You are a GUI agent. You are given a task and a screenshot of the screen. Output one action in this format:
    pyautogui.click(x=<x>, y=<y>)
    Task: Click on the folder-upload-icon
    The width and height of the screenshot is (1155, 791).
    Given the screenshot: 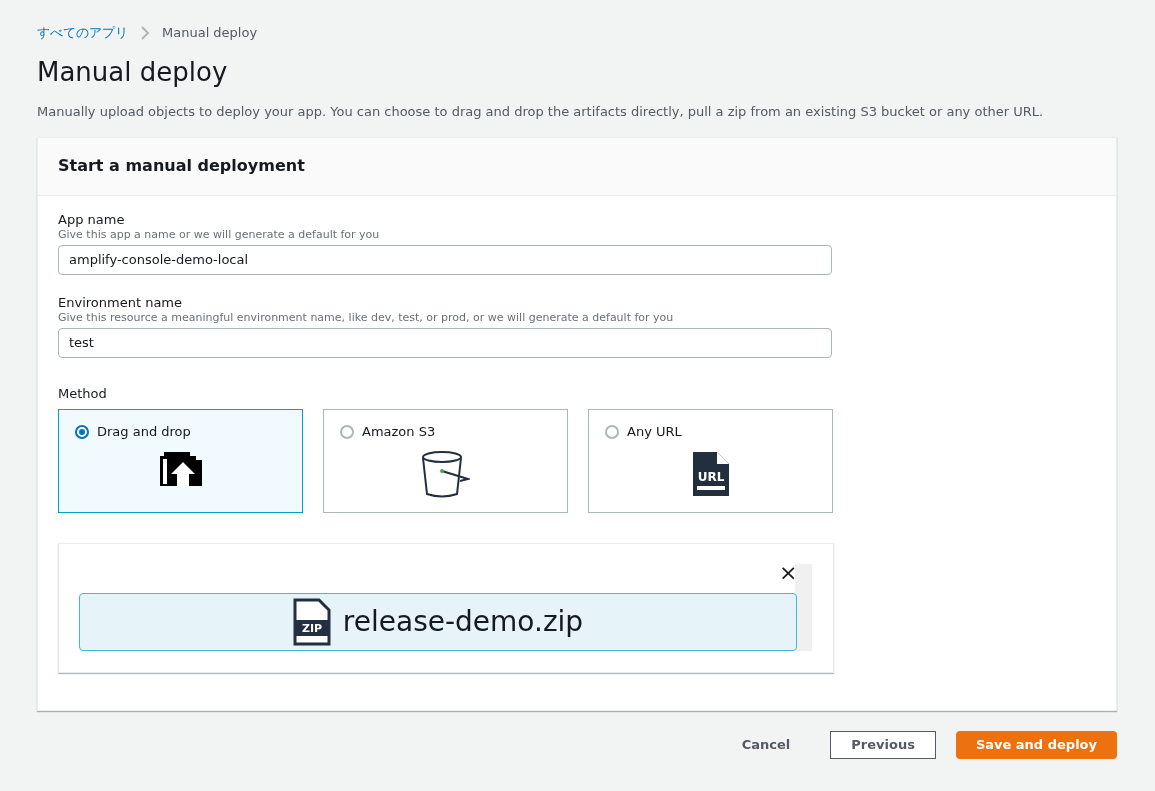 What is the action you would take?
    pyautogui.click(x=180, y=468)
    